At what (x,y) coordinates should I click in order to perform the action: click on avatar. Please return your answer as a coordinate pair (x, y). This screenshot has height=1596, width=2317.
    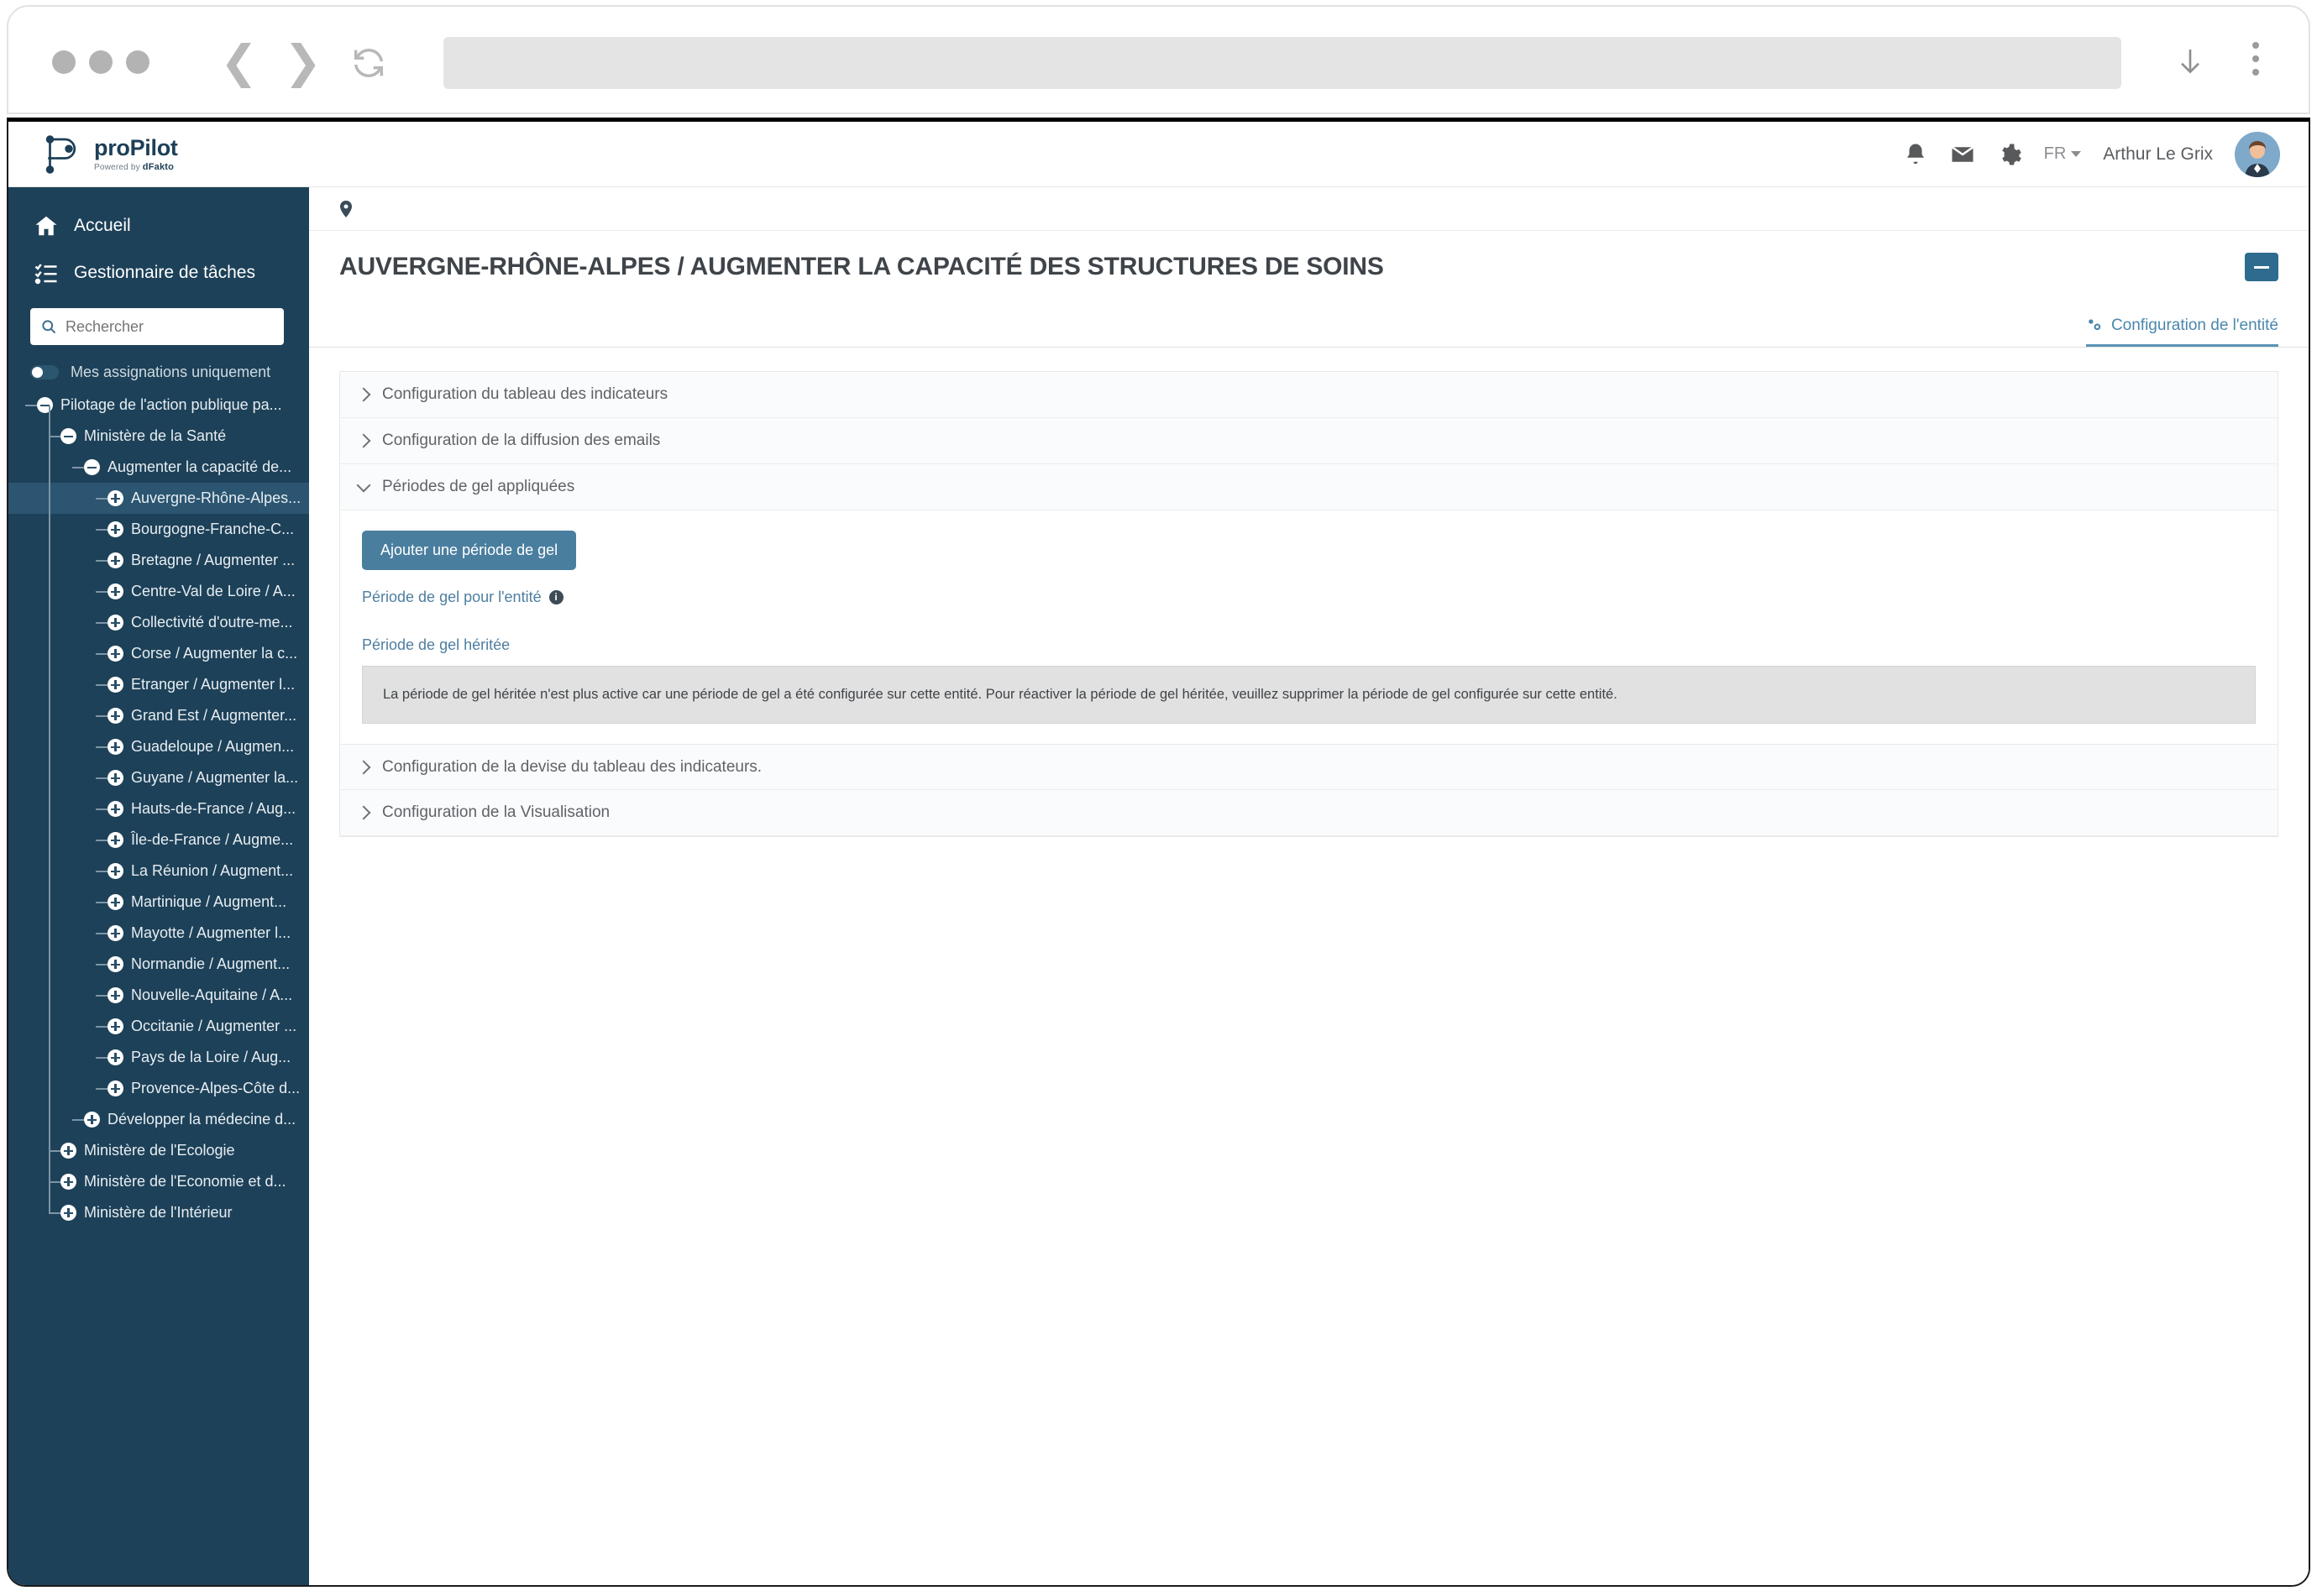
    Looking at the image, I should click on (2257, 154).